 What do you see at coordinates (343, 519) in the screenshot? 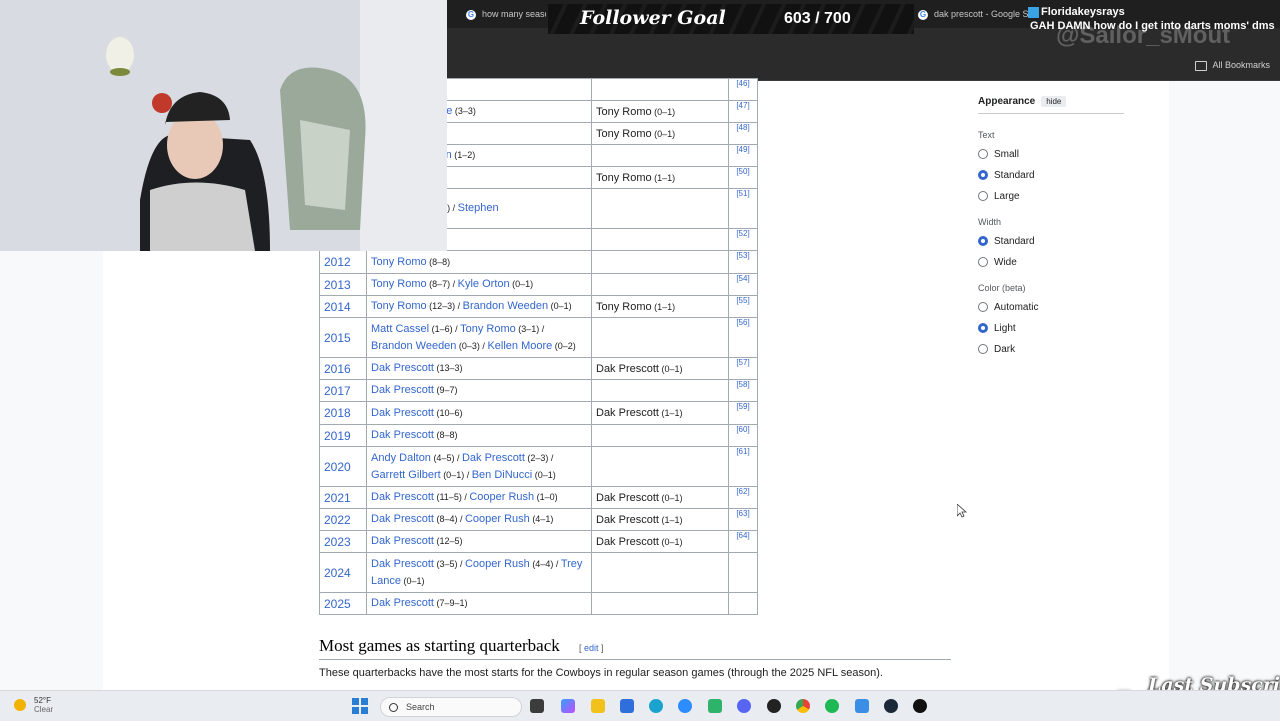
I see `season-year-cell: 2022` at bounding box center [343, 519].